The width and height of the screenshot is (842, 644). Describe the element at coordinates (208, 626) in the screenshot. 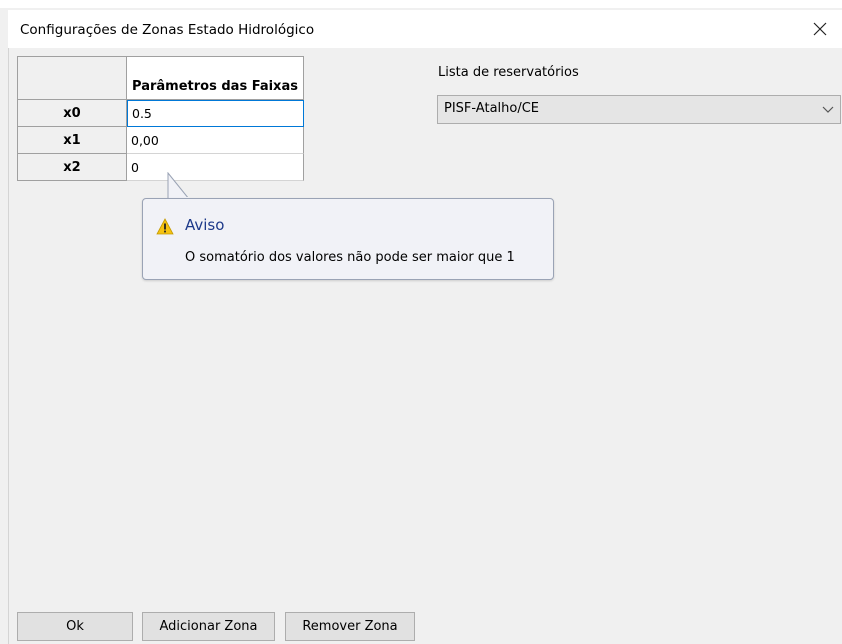

I see `add-zone-button: Adicionar Zona` at that location.